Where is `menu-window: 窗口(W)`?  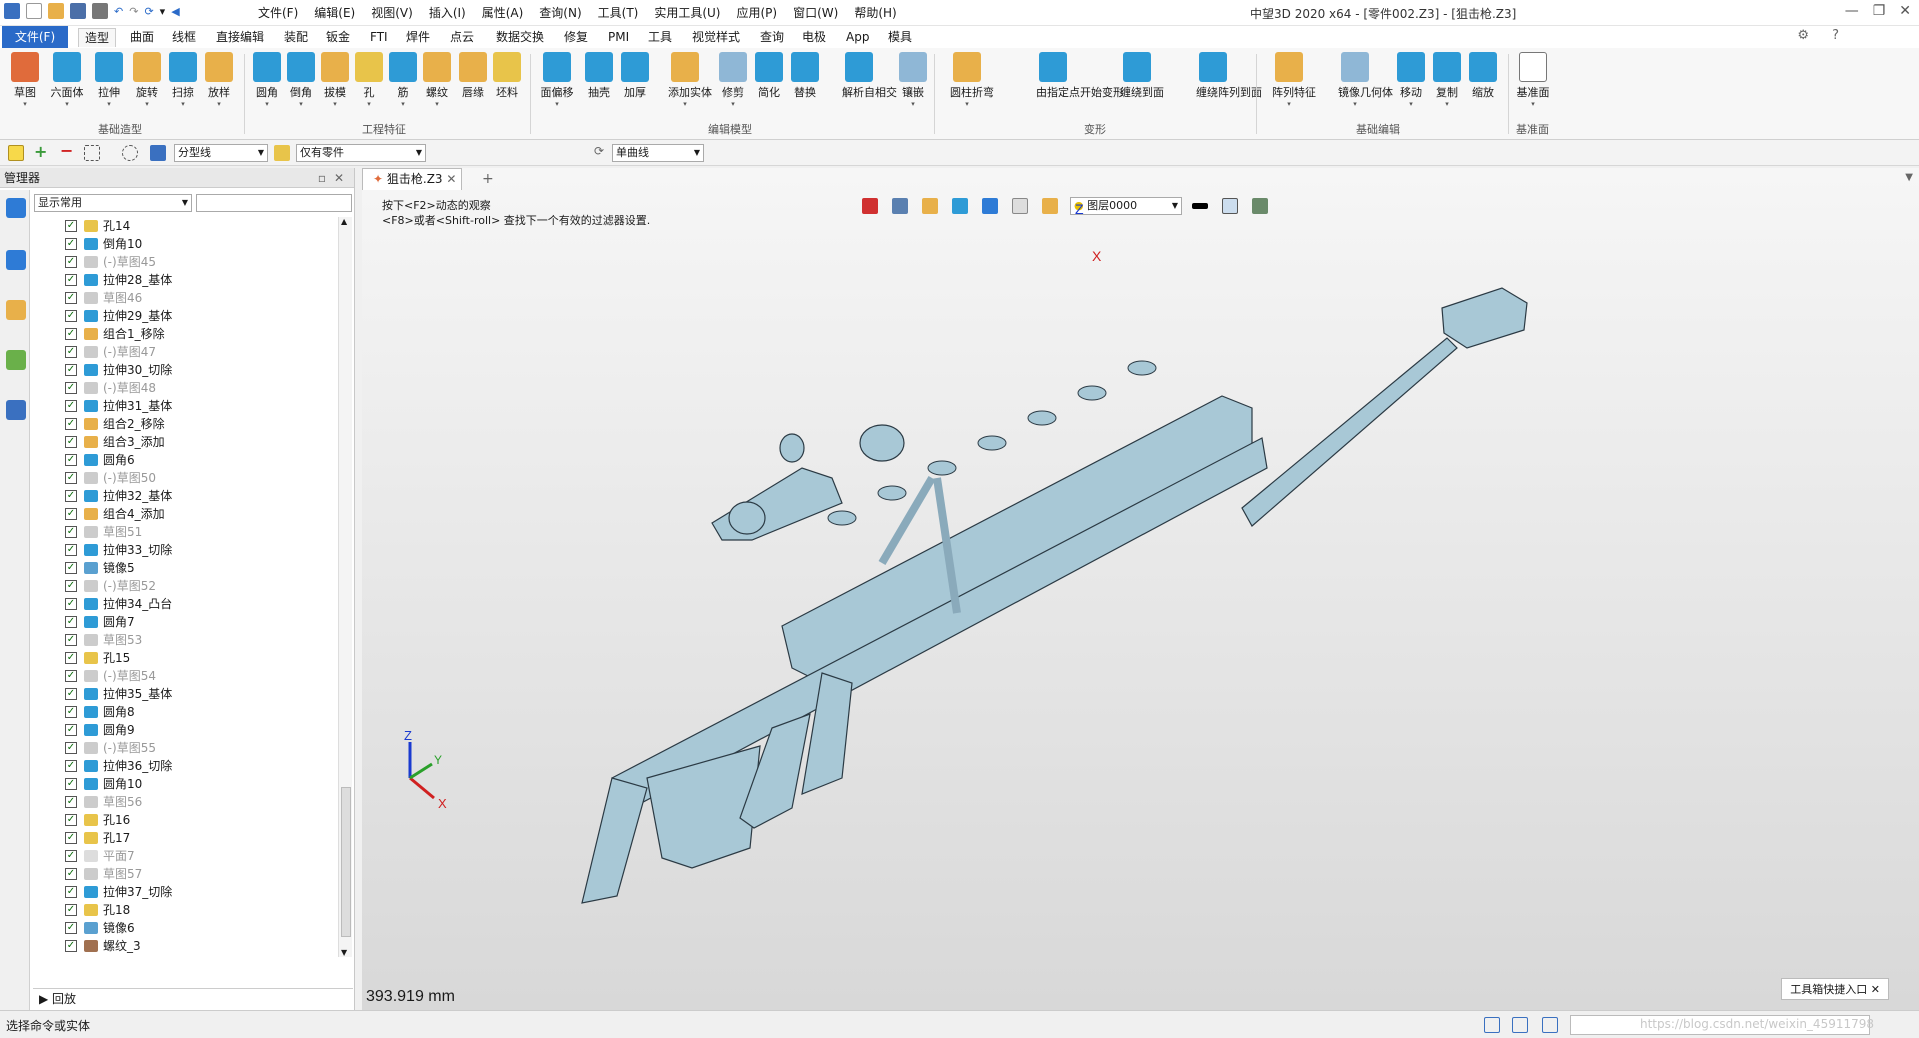
menu-window: 窗口(W) is located at coordinates (815, 13).